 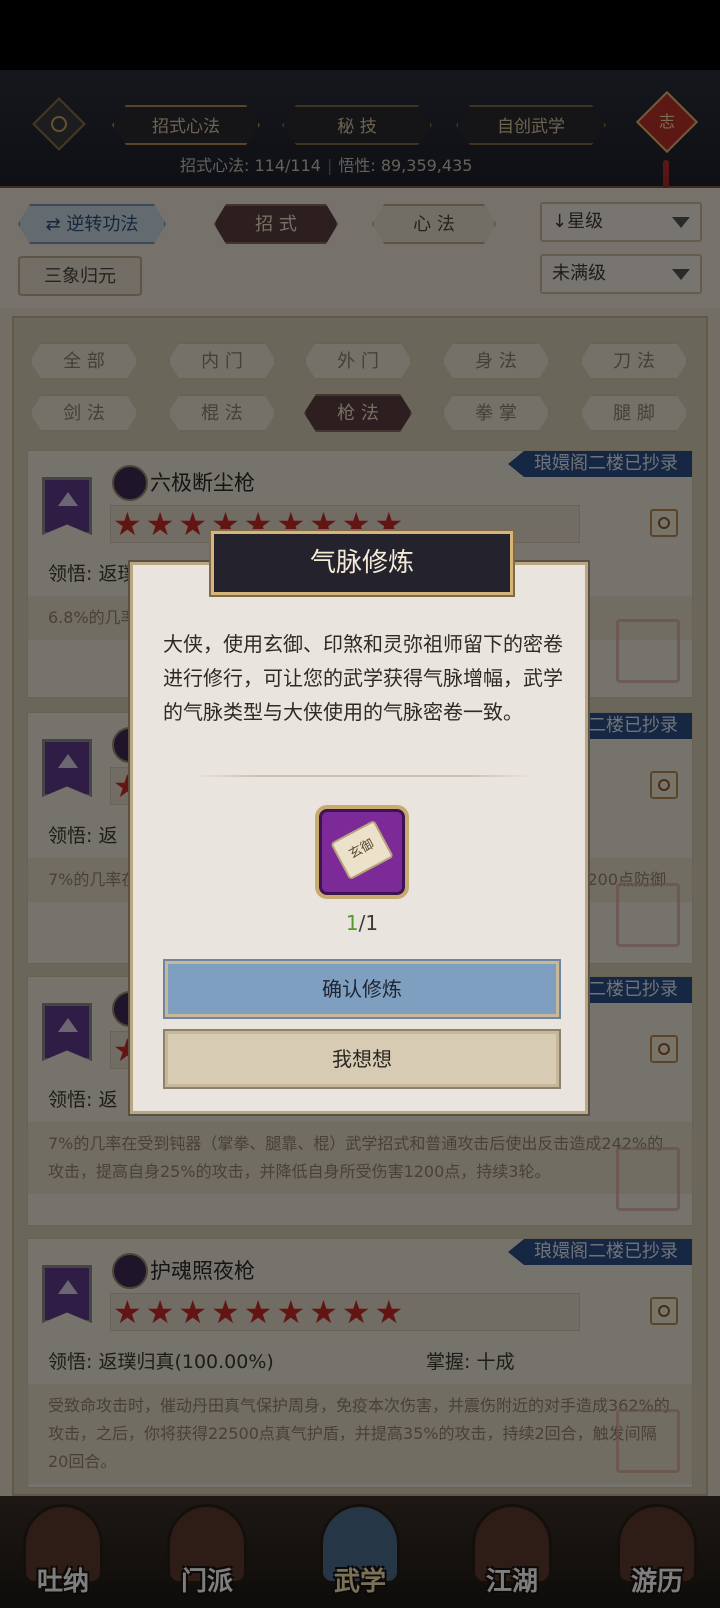 What do you see at coordinates (363, 776) in the screenshot?
I see `divider` at bounding box center [363, 776].